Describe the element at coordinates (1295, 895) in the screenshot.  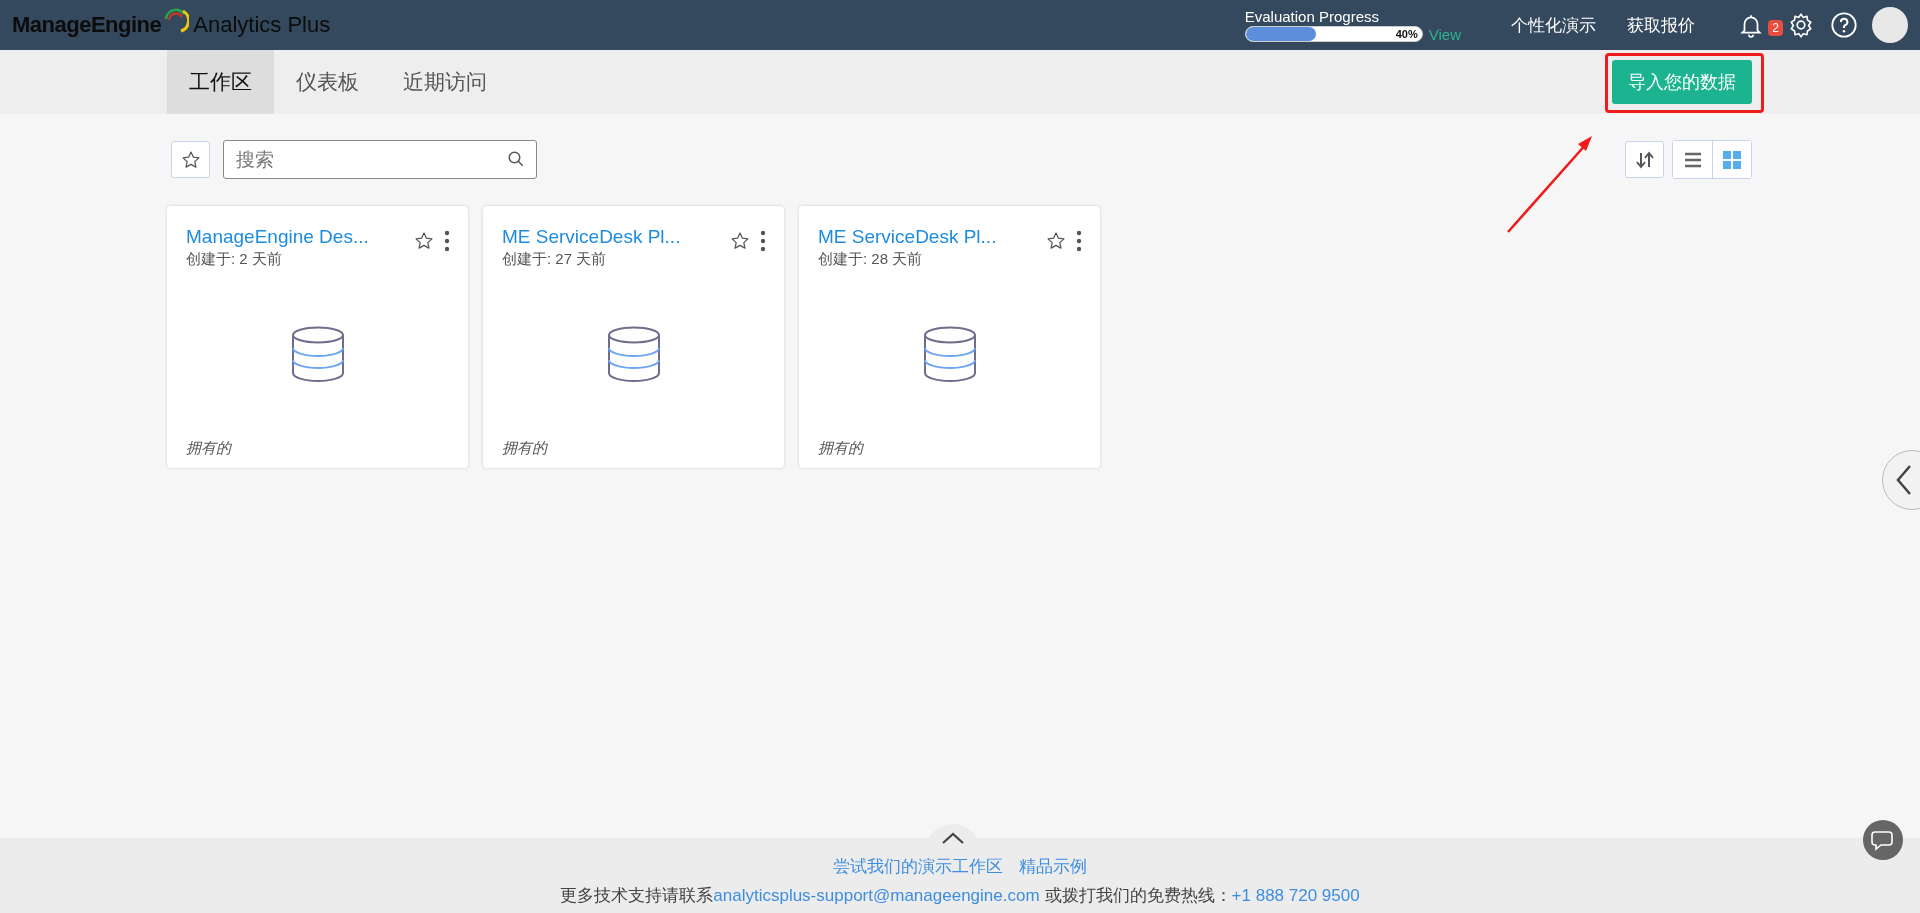
I see `phone-link: +1 888 720 9500` at that location.